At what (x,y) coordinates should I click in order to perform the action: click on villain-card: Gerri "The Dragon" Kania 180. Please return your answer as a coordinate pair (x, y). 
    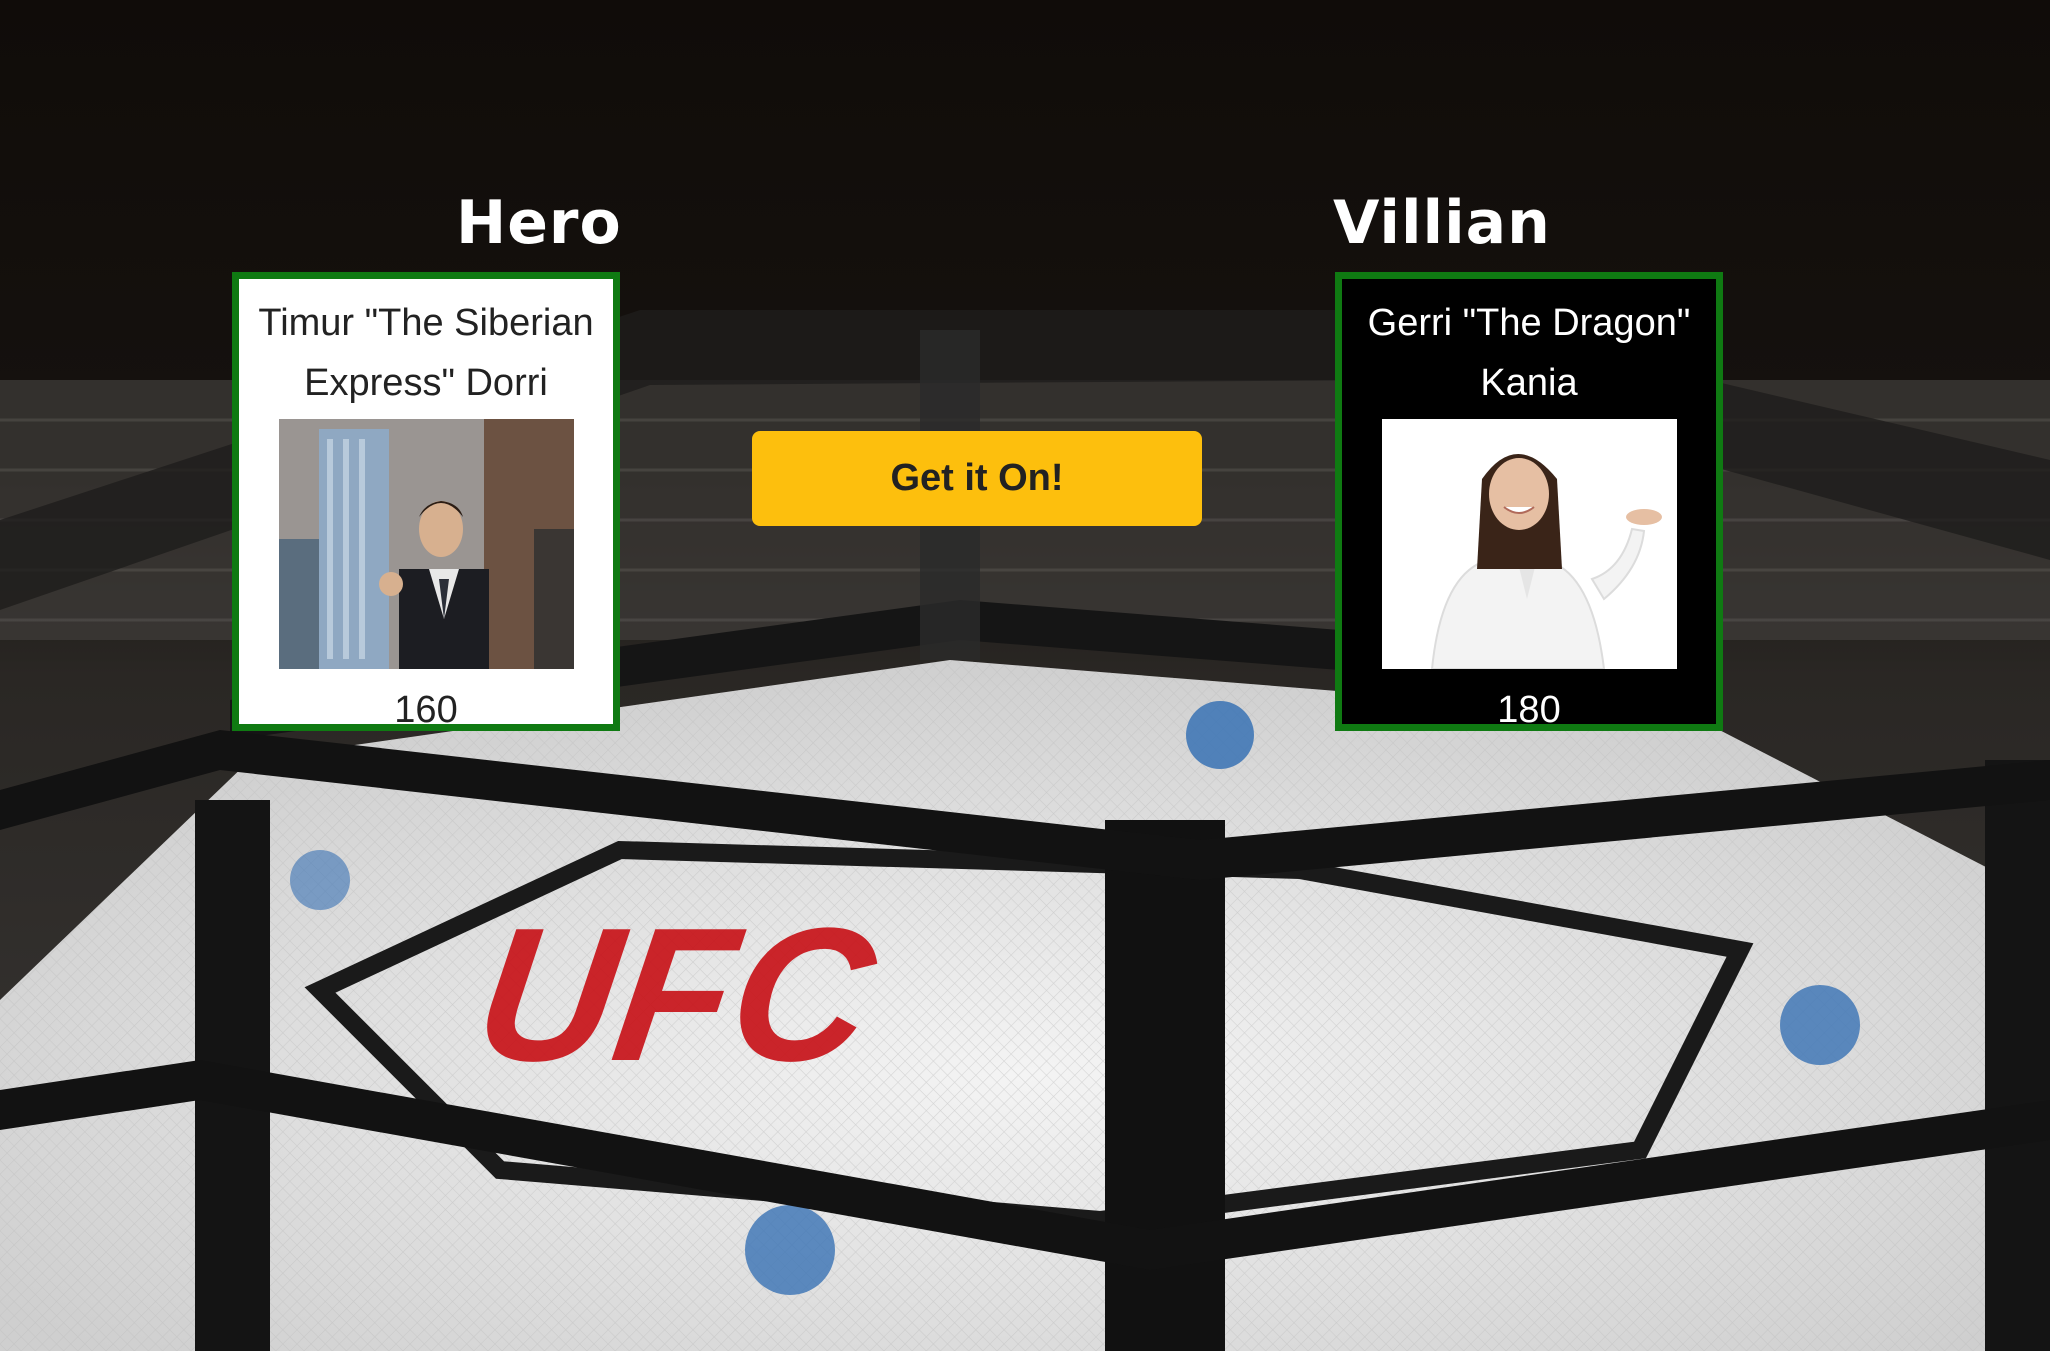
    Looking at the image, I should click on (1529, 501).